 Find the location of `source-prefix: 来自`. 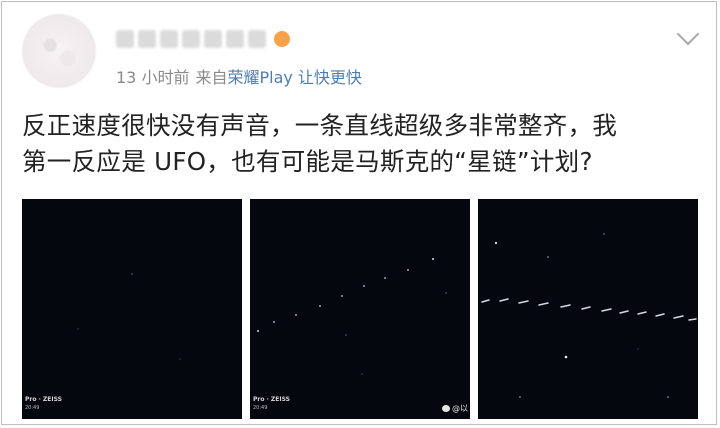

source-prefix: 来自 is located at coordinates (211, 77).